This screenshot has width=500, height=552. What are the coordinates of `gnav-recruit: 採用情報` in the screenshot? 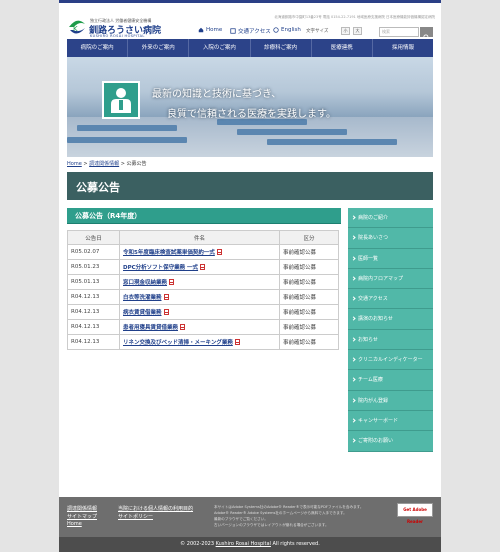 It's located at (402, 48).